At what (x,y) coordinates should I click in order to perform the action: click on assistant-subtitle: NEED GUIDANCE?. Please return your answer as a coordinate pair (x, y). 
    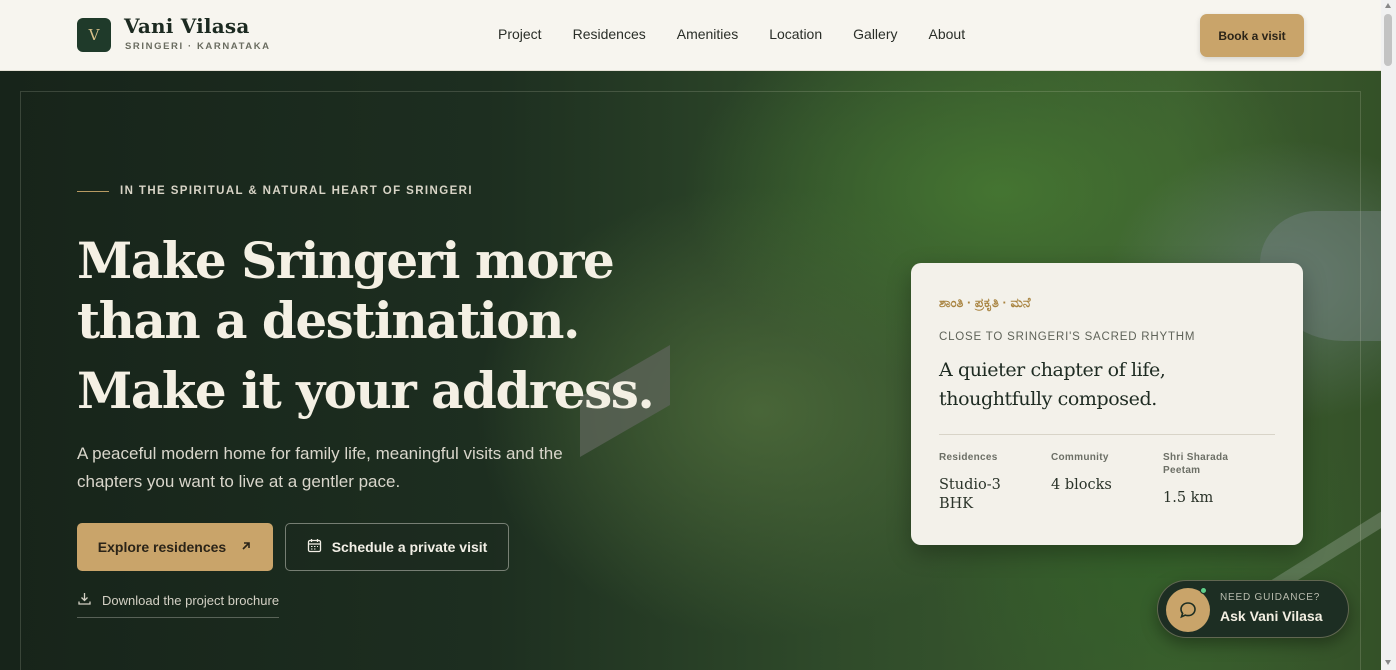
    Looking at the image, I should click on (1270, 597).